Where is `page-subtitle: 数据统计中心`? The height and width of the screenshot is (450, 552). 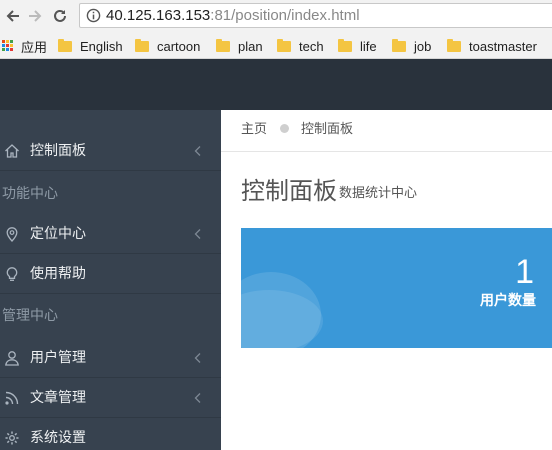
page-subtitle: 数据统计中心 is located at coordinates (378, 193).